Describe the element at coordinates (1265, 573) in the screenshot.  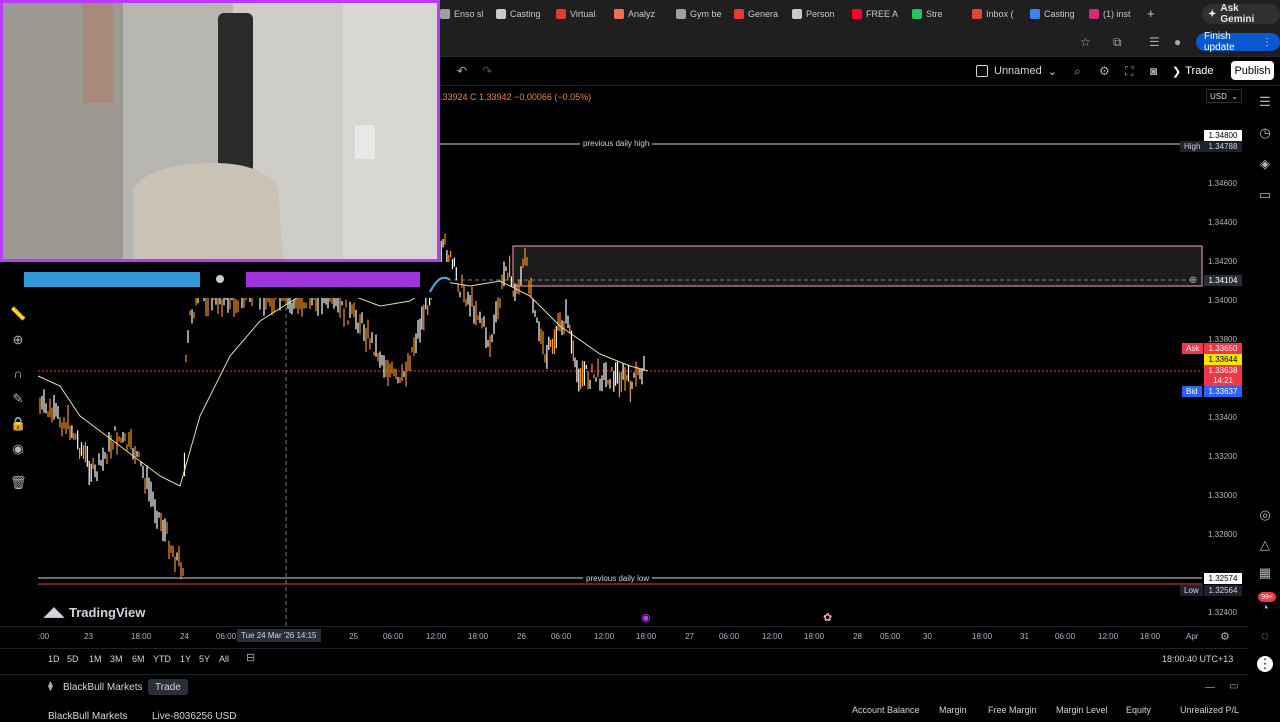
I see `calendar-icon: ▦` at that location.